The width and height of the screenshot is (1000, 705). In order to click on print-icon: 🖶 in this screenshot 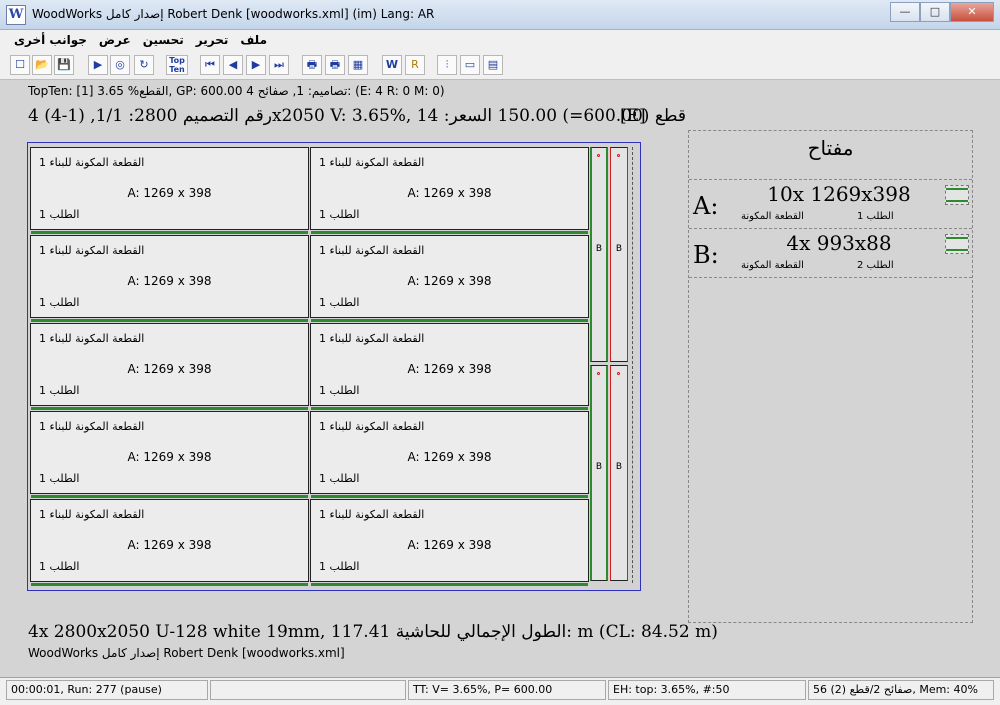, I will do `click(312, 65)`.